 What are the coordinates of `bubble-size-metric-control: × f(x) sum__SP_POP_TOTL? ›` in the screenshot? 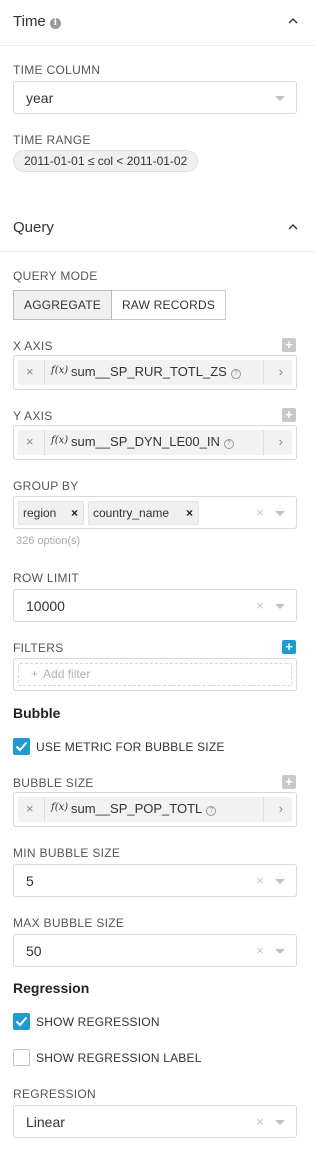 It's located at (155, 809).